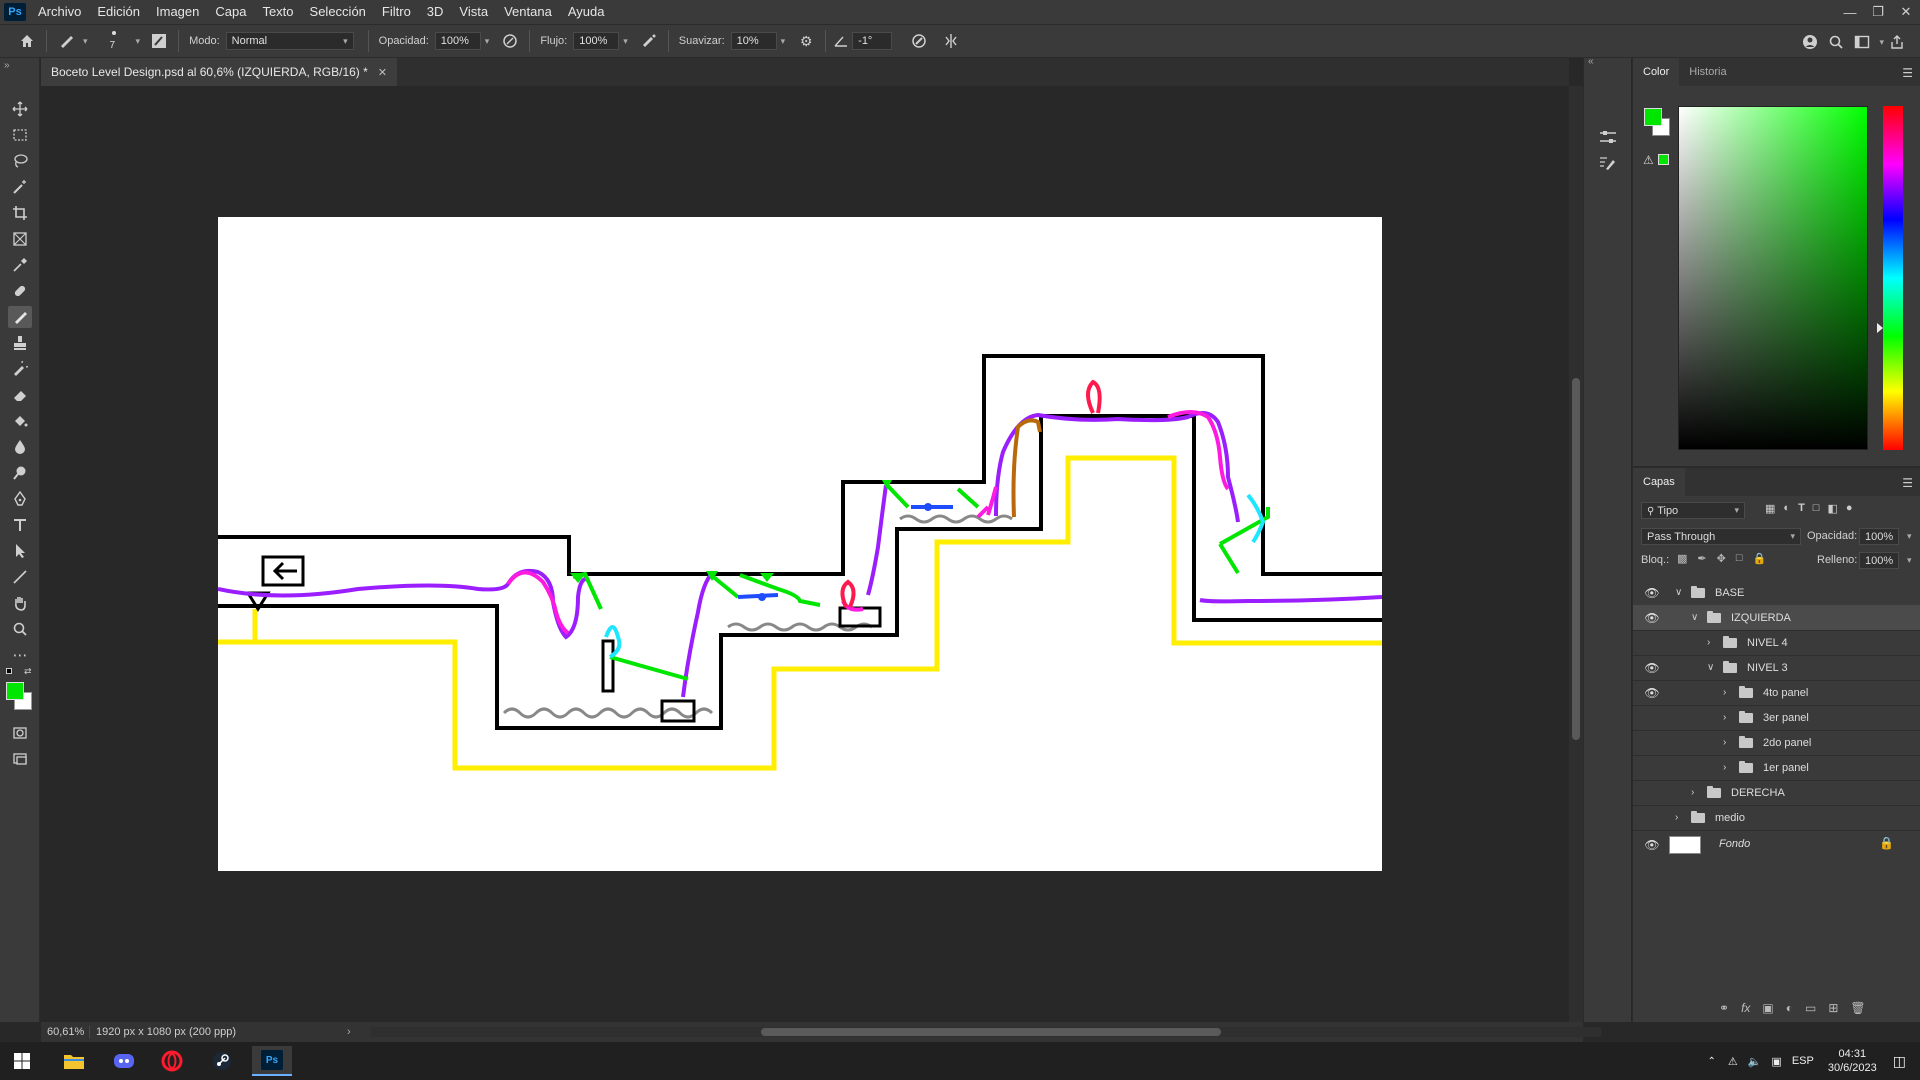  Describe the element at coordinates (1776, 642) in the screenshot. I see `layer-row-nivel-4: › NIVEL 4` at that location.